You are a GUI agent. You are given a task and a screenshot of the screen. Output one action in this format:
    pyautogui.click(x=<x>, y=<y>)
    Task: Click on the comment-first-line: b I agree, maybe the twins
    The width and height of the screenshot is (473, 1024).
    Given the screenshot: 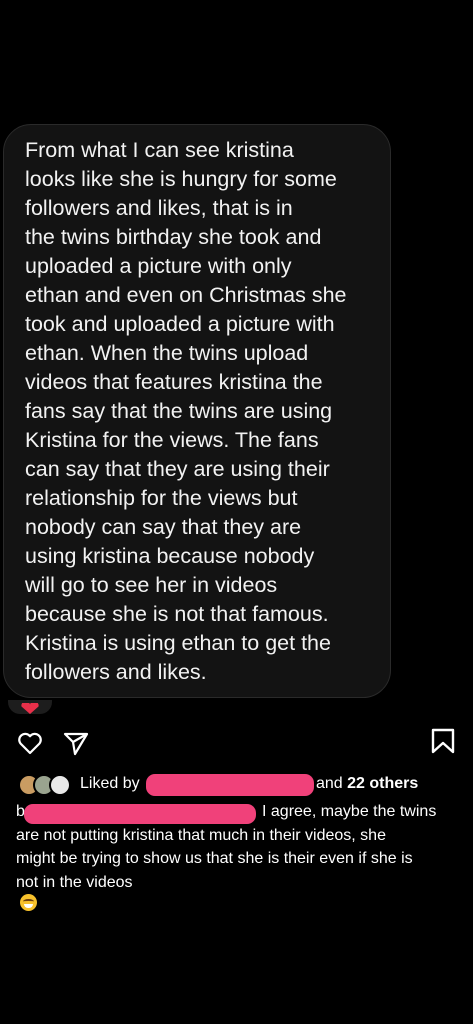 What is the action you would take?
    pyautogui.click(x=238, y=812)
    